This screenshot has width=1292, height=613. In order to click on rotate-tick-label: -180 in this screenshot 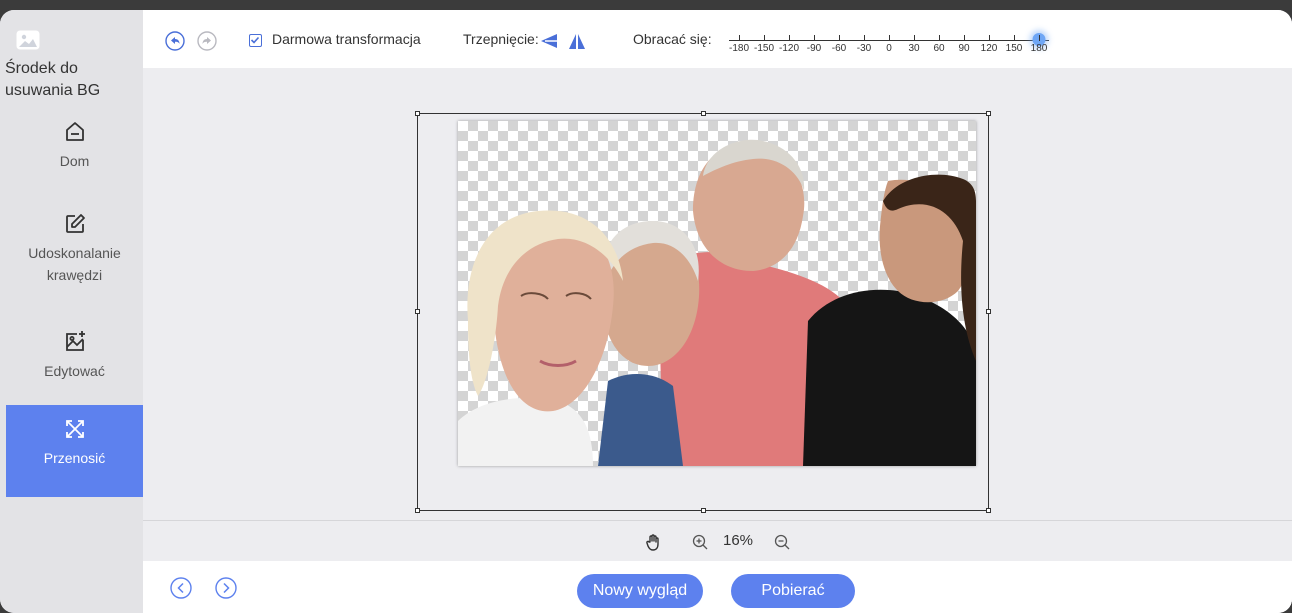, I will do `click(739, 48)`.